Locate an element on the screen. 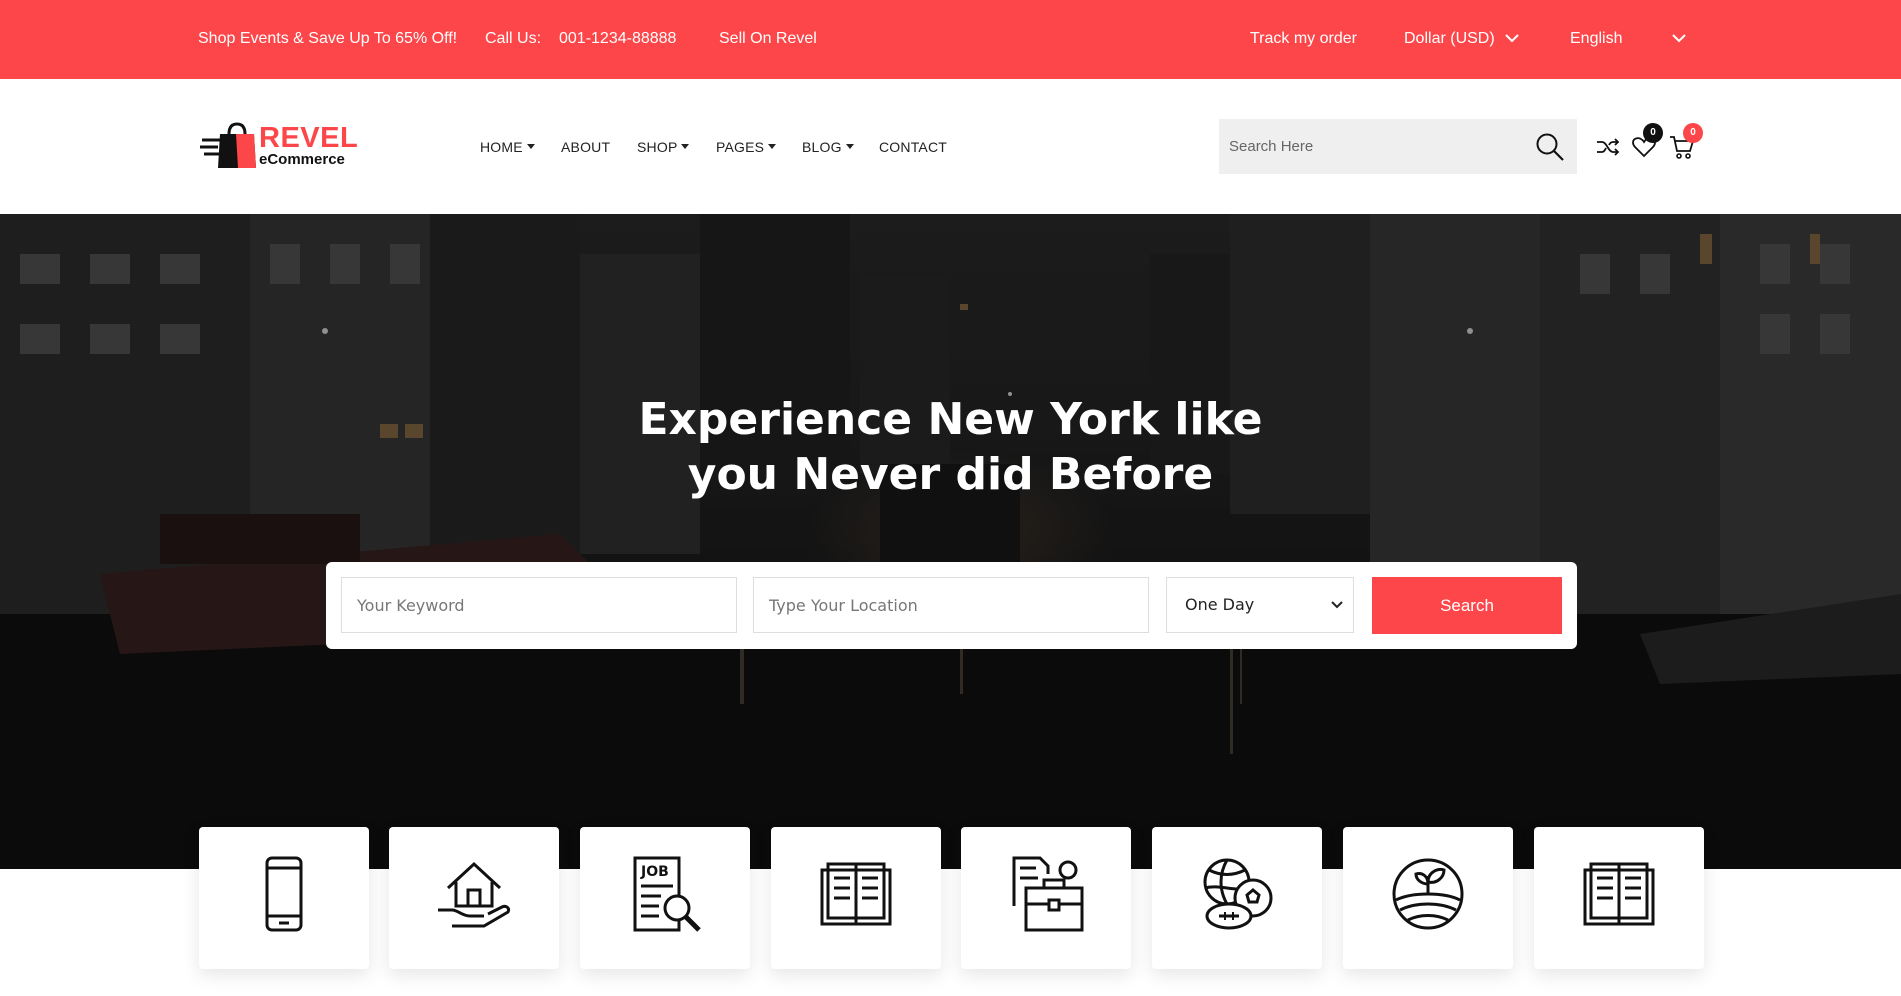 This screenshot has width=1901, height=996. search-finder-form: One Day Search is located at coordinates (951, 605).